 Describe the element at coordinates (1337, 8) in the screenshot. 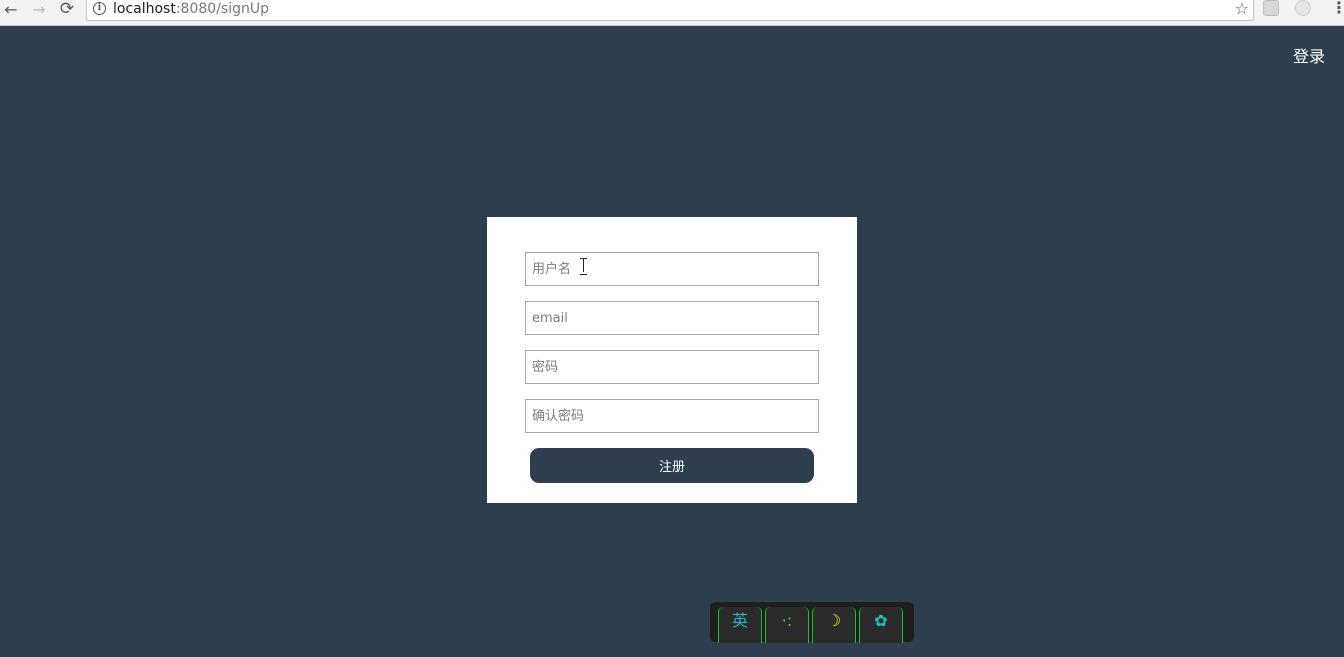

I see `menu-dots-icon: ⋮` at that location.